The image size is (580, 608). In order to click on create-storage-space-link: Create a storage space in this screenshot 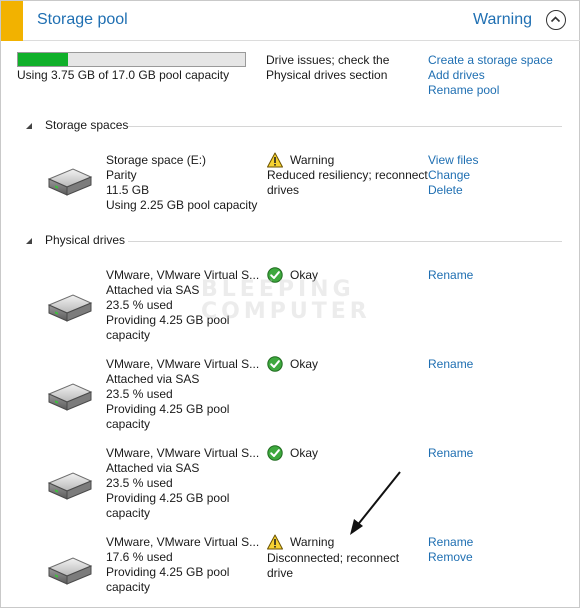, I will do `click(490, 60)`.